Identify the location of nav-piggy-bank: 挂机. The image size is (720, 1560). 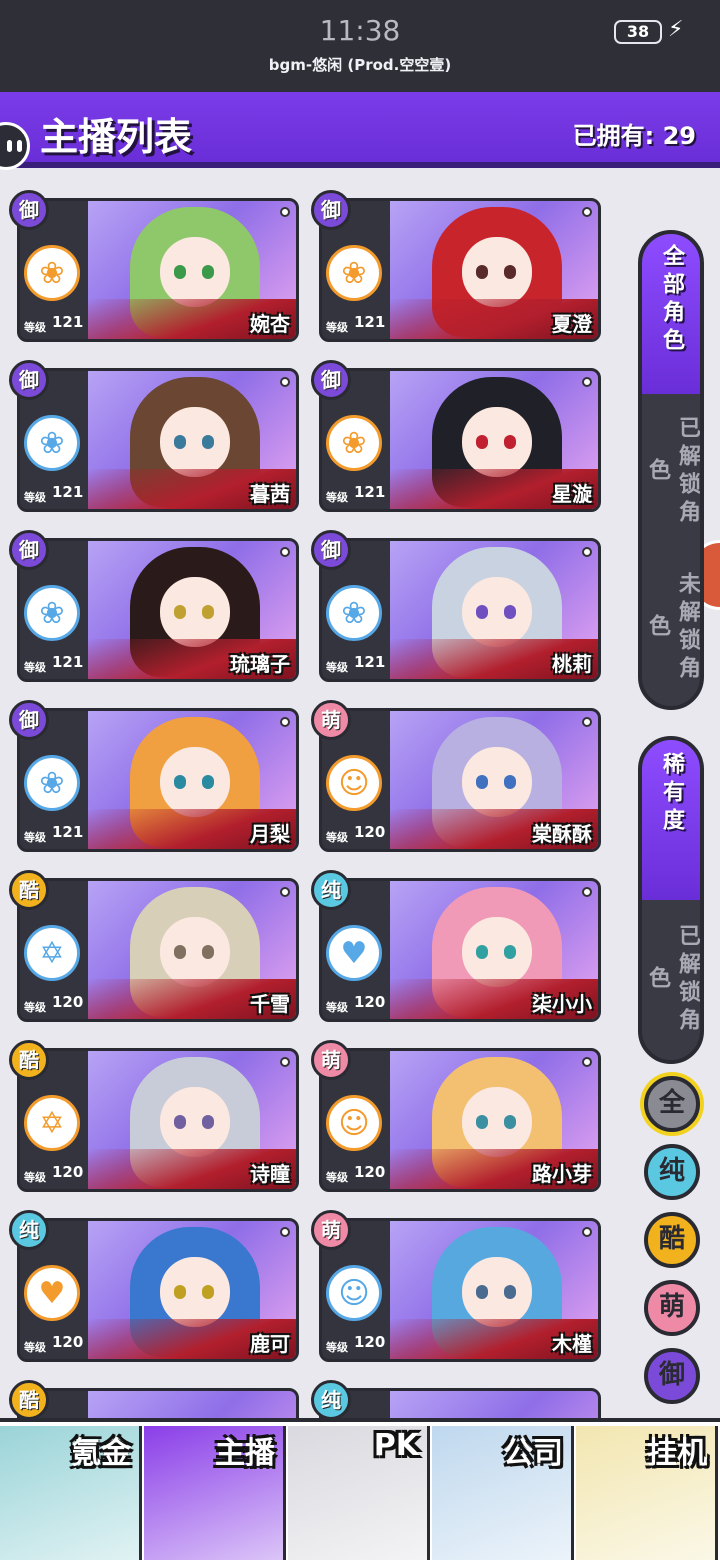
(647, 1493).